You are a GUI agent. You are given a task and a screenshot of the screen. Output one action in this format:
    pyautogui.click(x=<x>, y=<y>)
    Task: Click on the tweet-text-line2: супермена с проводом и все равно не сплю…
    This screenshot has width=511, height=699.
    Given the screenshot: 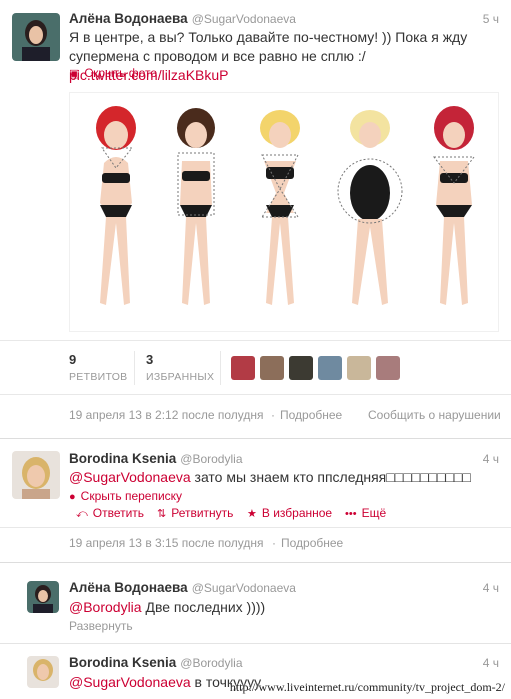 What is the action you would take?
    pyautogui.click(x=217, y=56)
    